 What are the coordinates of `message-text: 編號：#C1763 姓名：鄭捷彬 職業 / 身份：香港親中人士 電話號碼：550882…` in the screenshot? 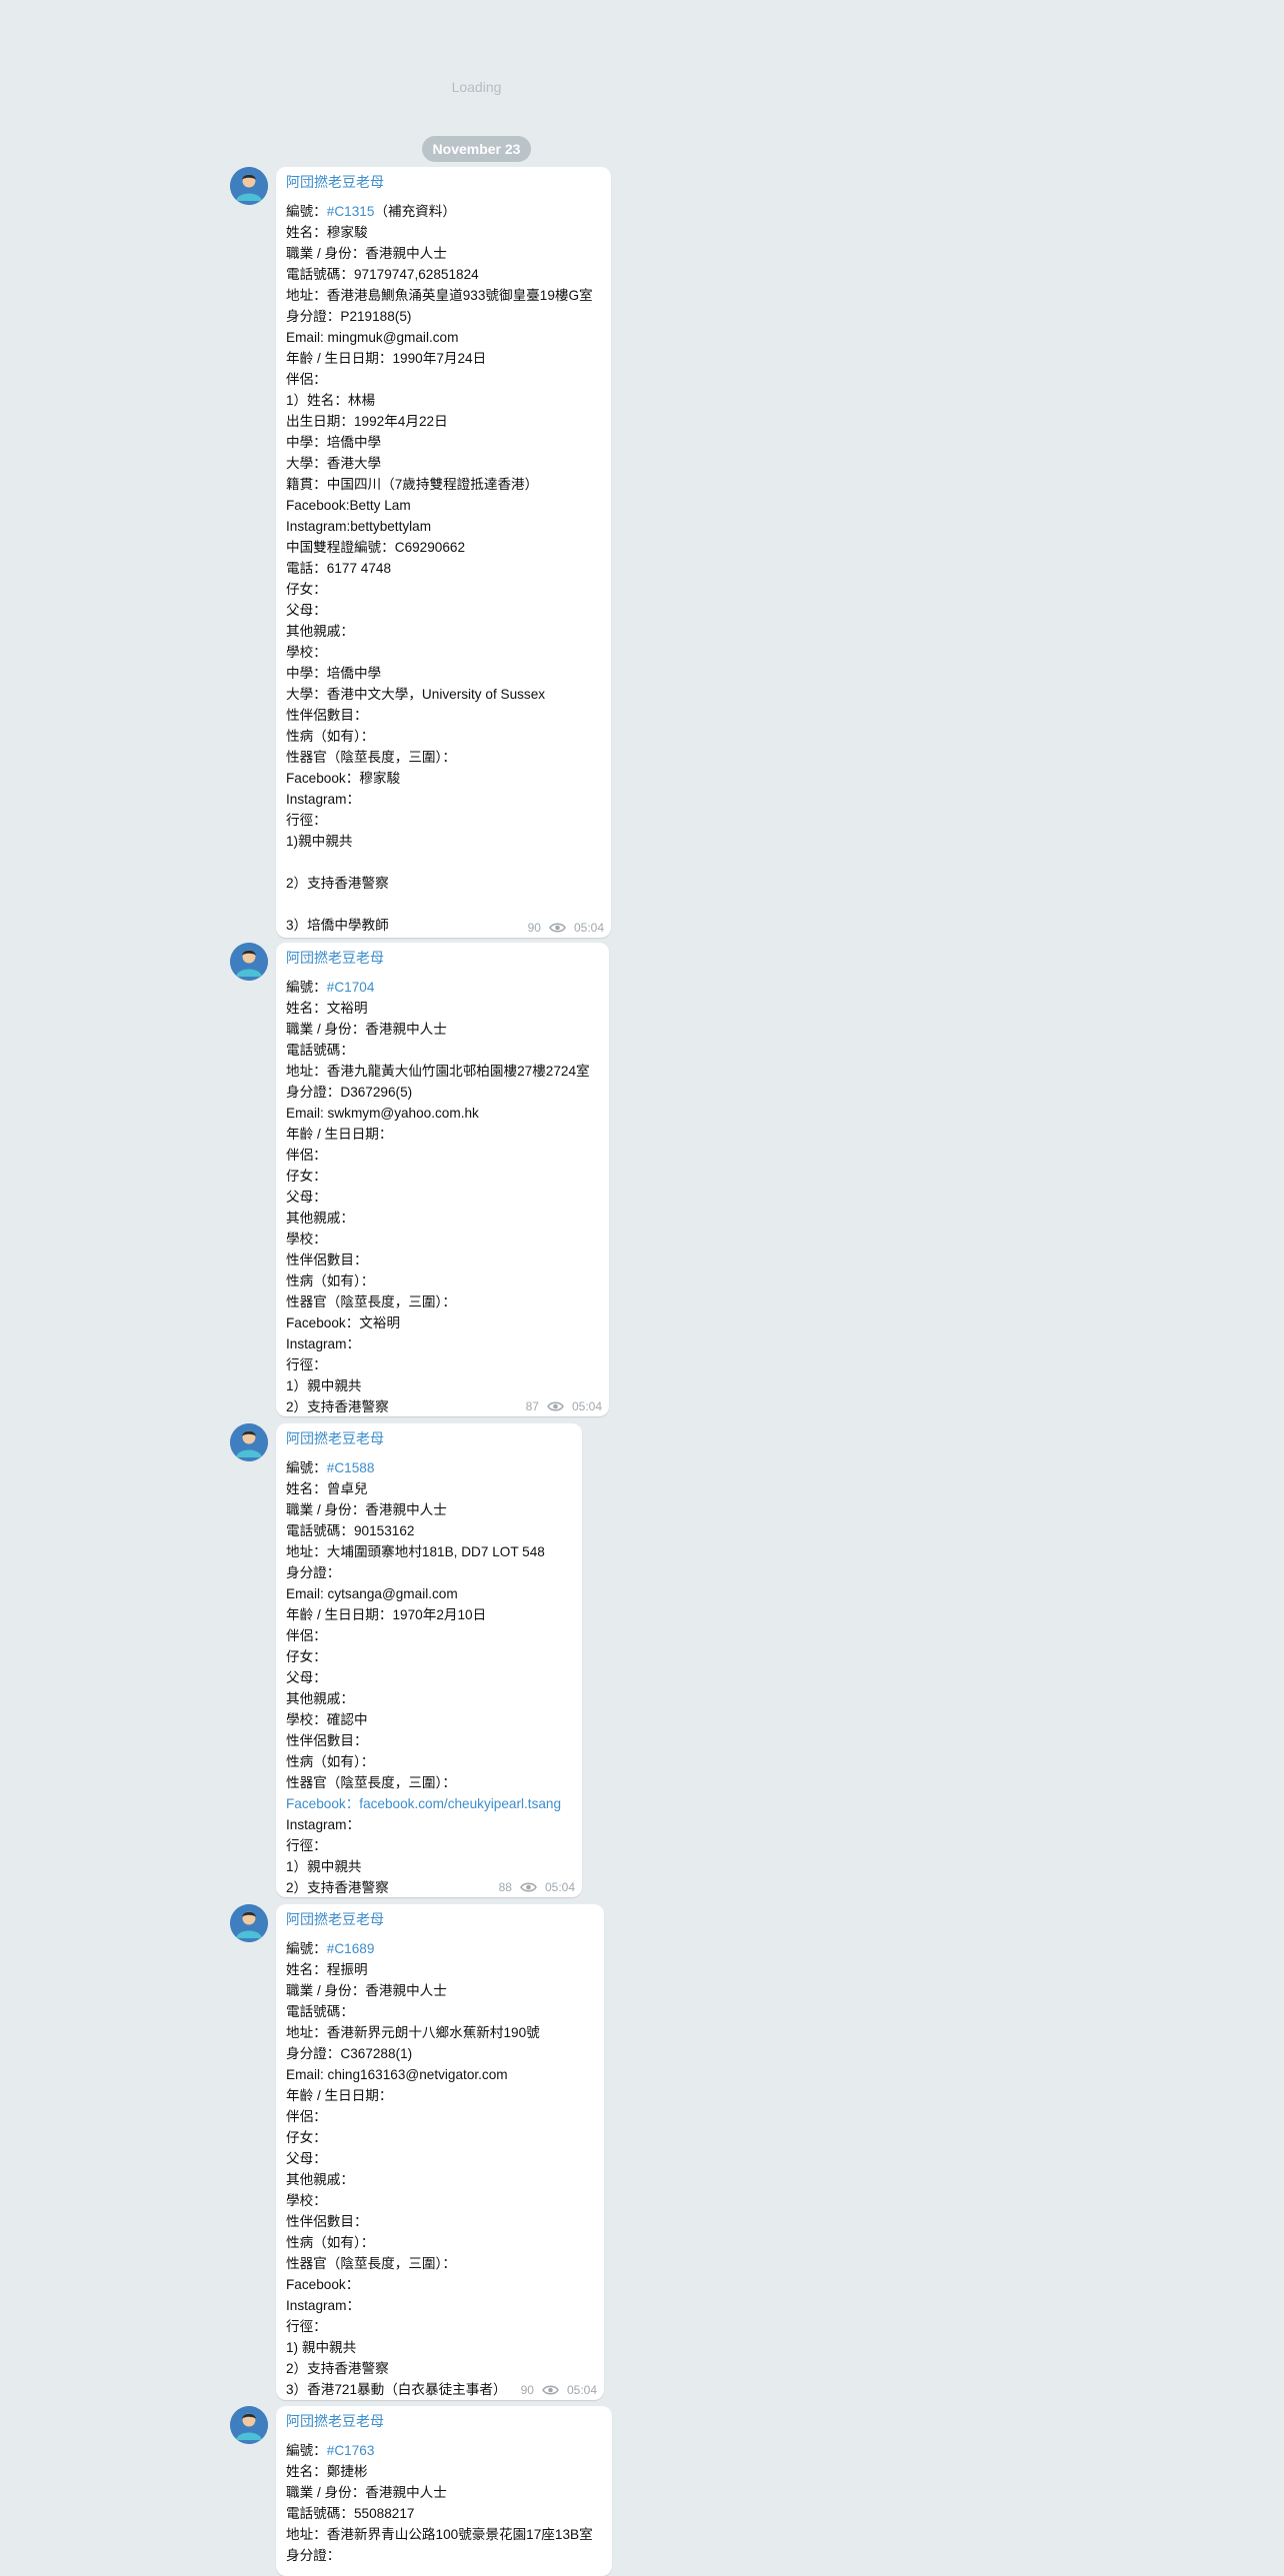 It's located at (439, 2503).